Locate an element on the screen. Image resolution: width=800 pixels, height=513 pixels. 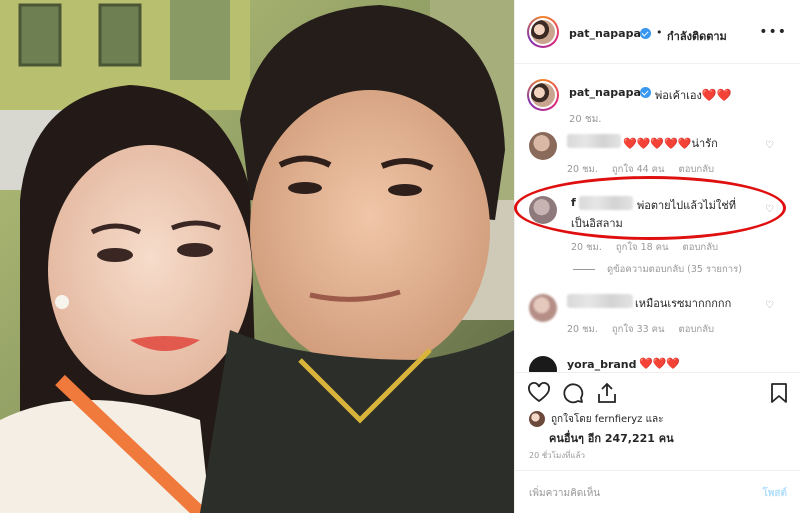
author-username: pat_napapa is located at coordinates (605, 33).